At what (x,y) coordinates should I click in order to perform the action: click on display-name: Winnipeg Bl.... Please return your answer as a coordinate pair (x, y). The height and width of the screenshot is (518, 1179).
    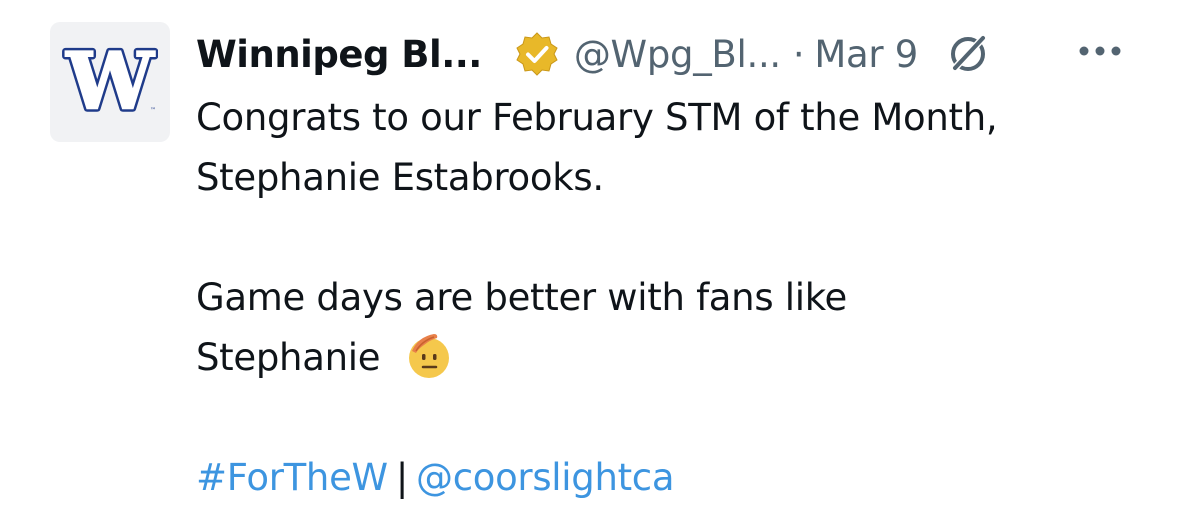
    Looking at the image, I should click on (339, 54).